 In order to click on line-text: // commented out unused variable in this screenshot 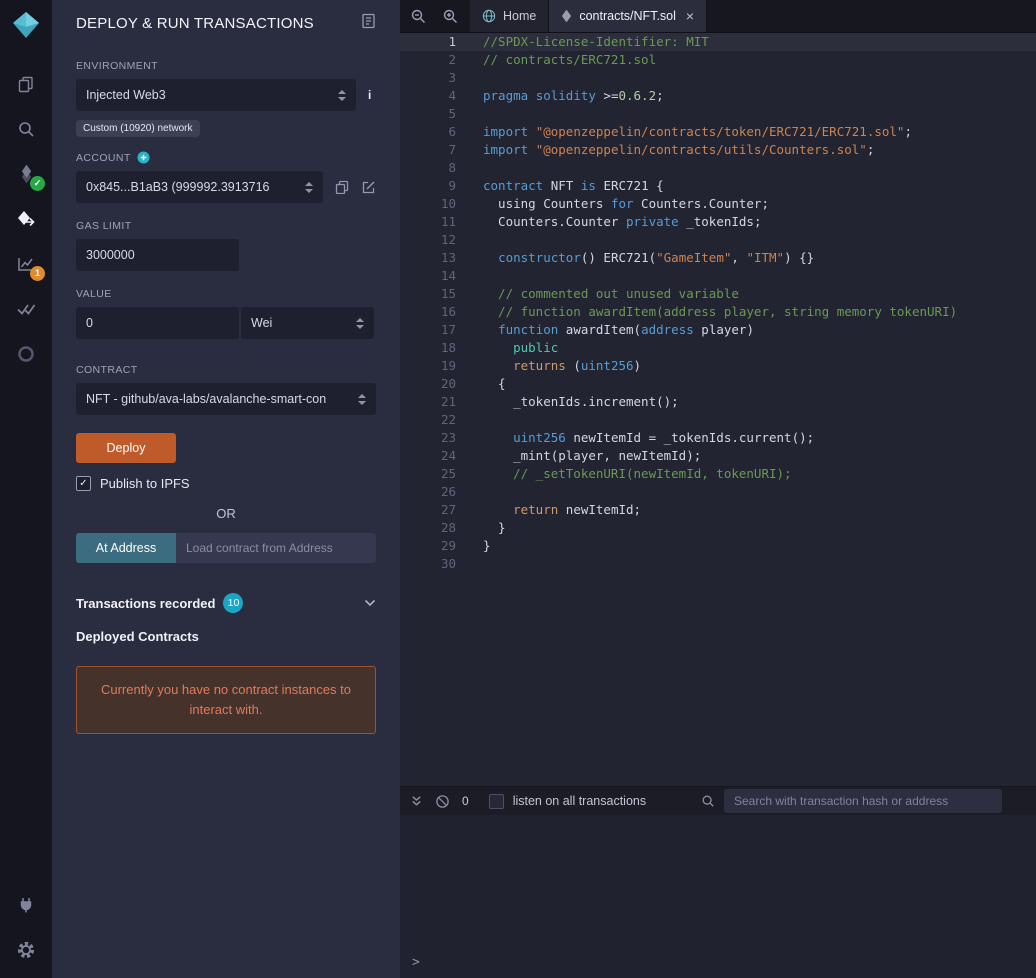, I will do `click(611, 293)`.